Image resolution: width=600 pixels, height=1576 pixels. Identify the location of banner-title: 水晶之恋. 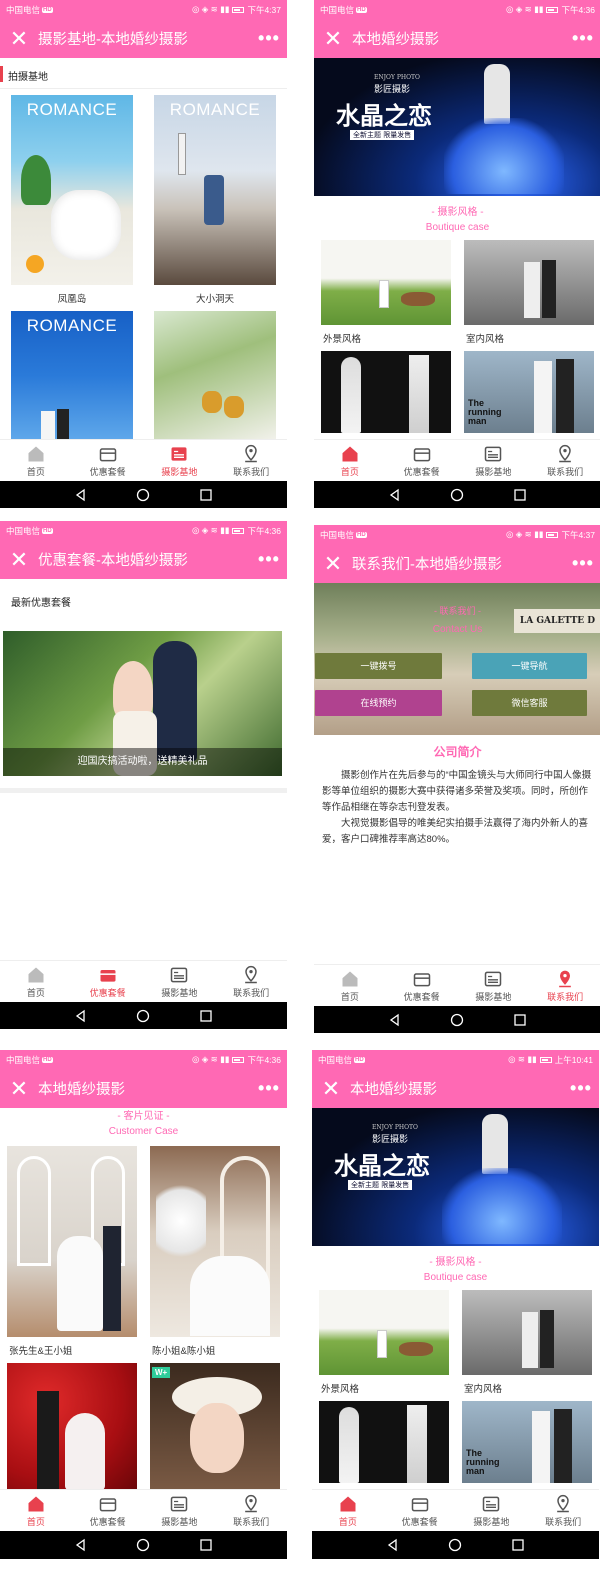
(384, 115).